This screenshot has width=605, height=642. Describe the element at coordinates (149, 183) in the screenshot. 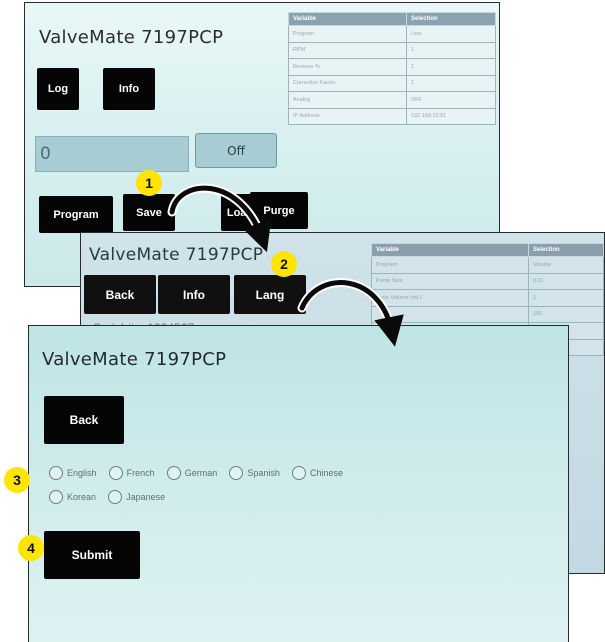

I see `step-badge-1: 1` at that location.